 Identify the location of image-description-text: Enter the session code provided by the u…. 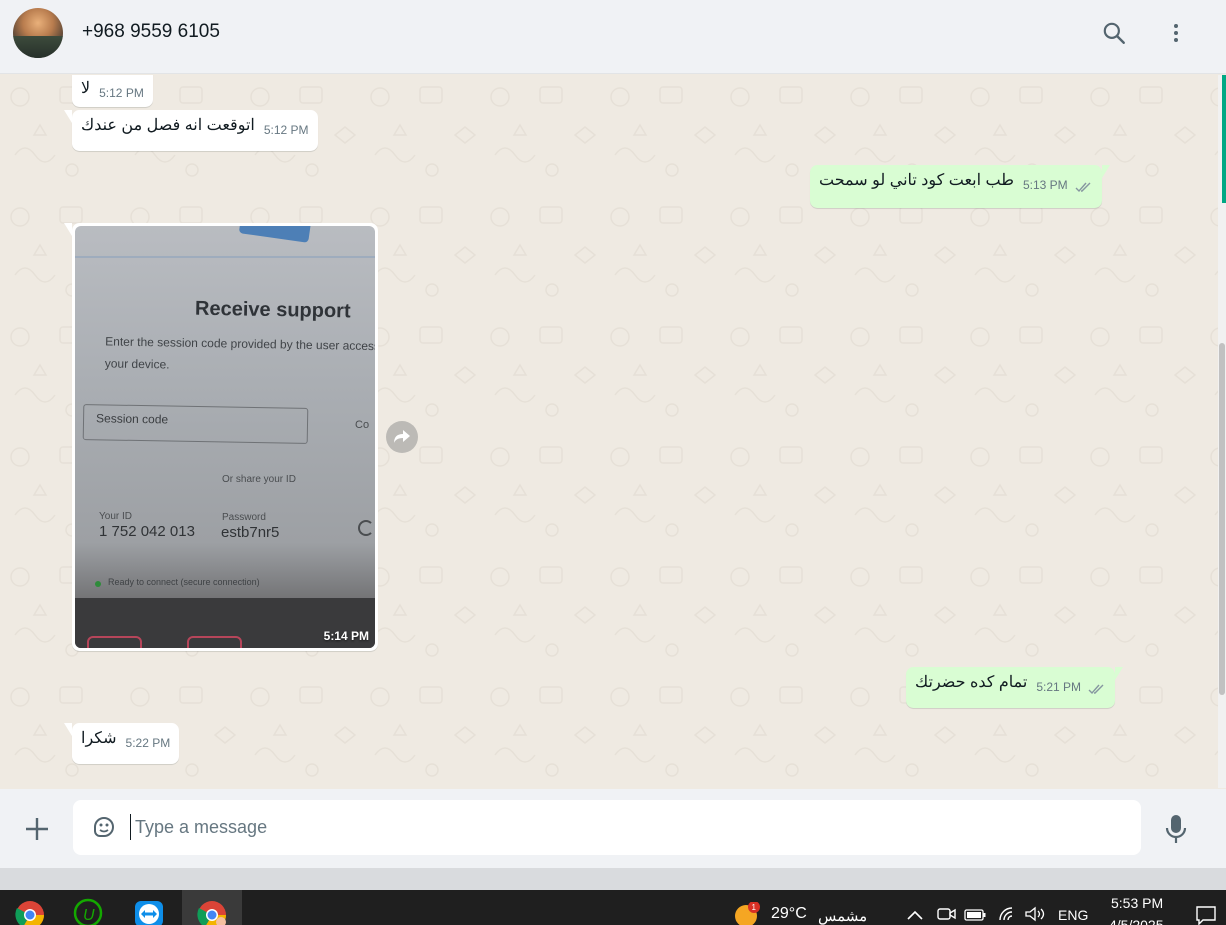
(239, 353).